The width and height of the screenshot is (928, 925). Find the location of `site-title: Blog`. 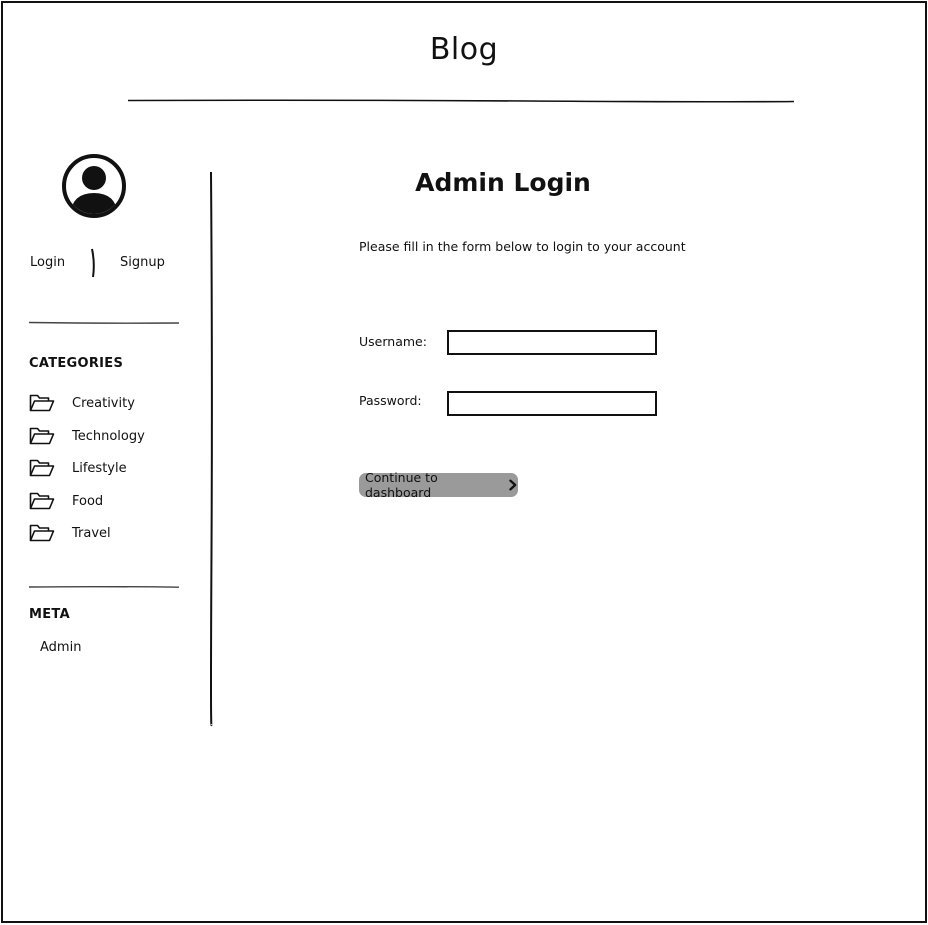

site-title: Blog is located at coordinates (464, 49).